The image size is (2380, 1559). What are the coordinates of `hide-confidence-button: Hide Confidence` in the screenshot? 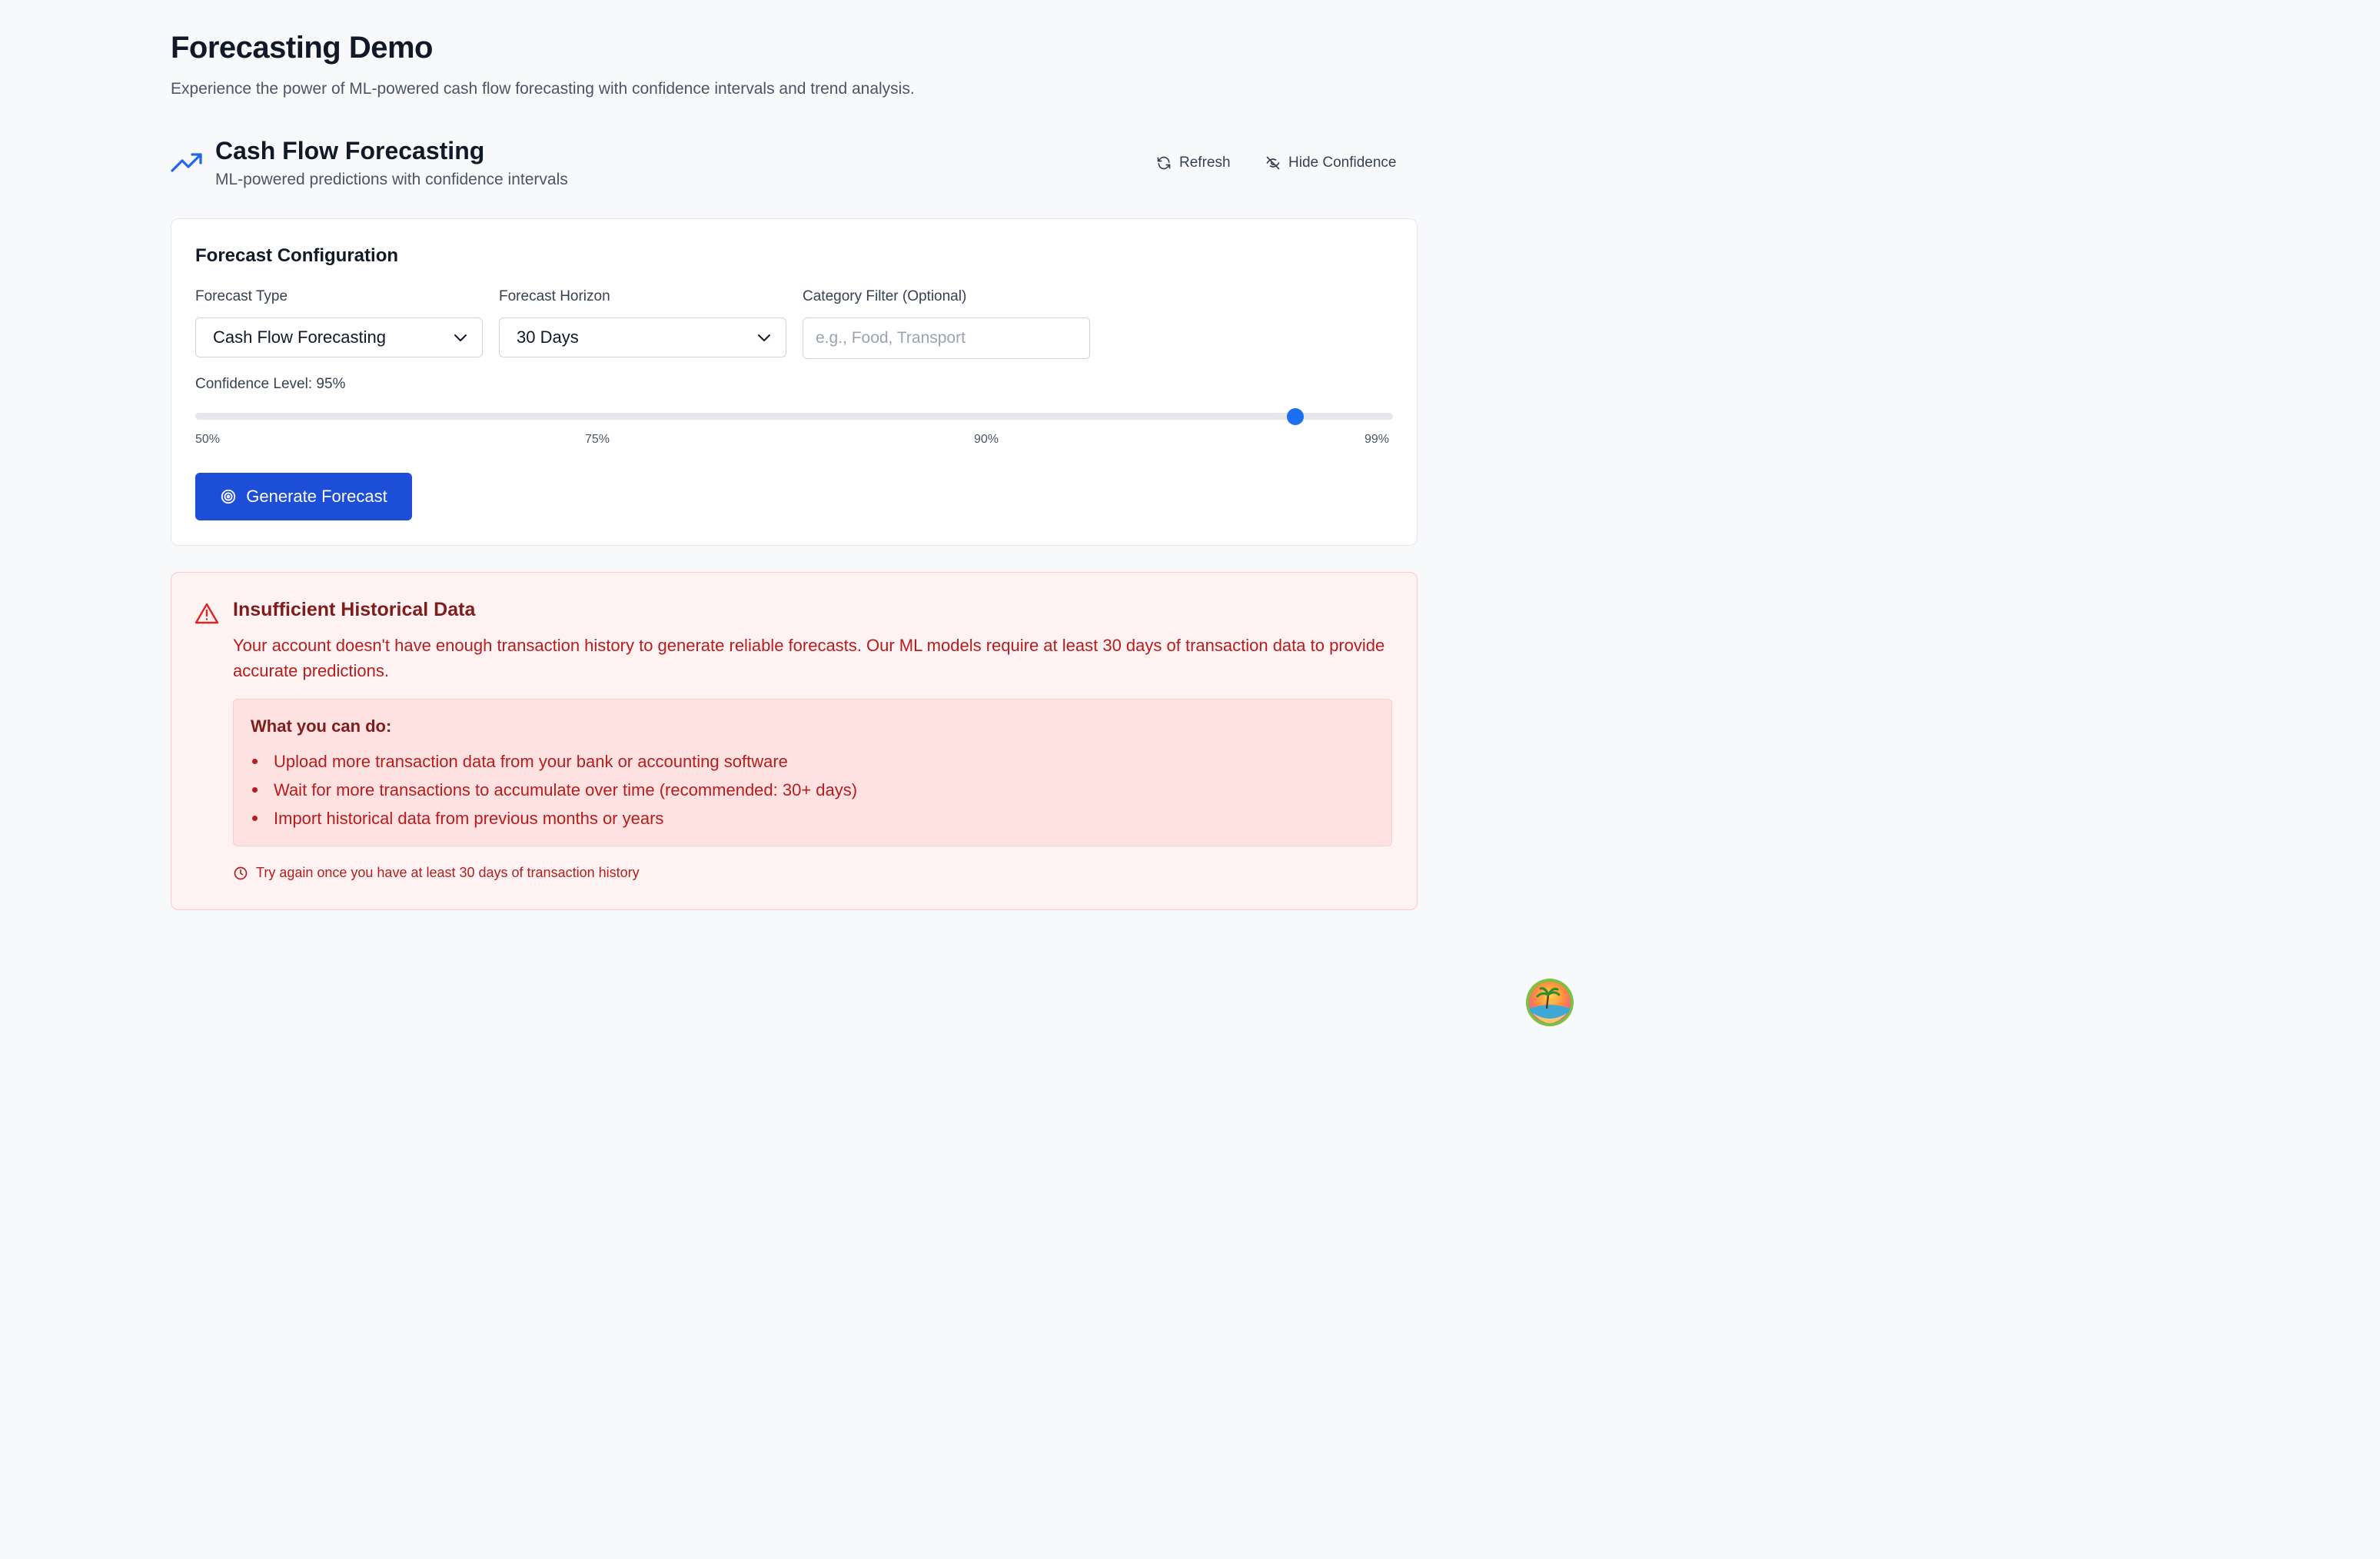 It's located at (1330, 163).